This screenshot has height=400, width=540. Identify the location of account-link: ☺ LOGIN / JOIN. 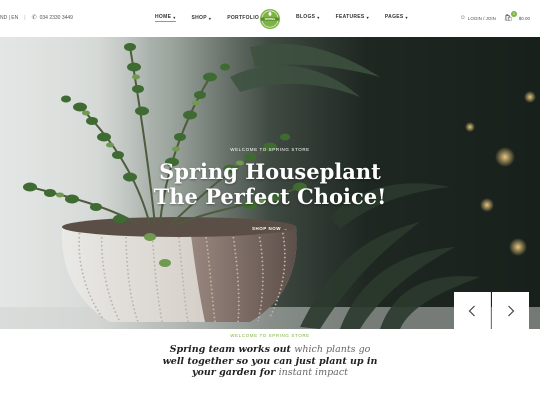
(478, 18).